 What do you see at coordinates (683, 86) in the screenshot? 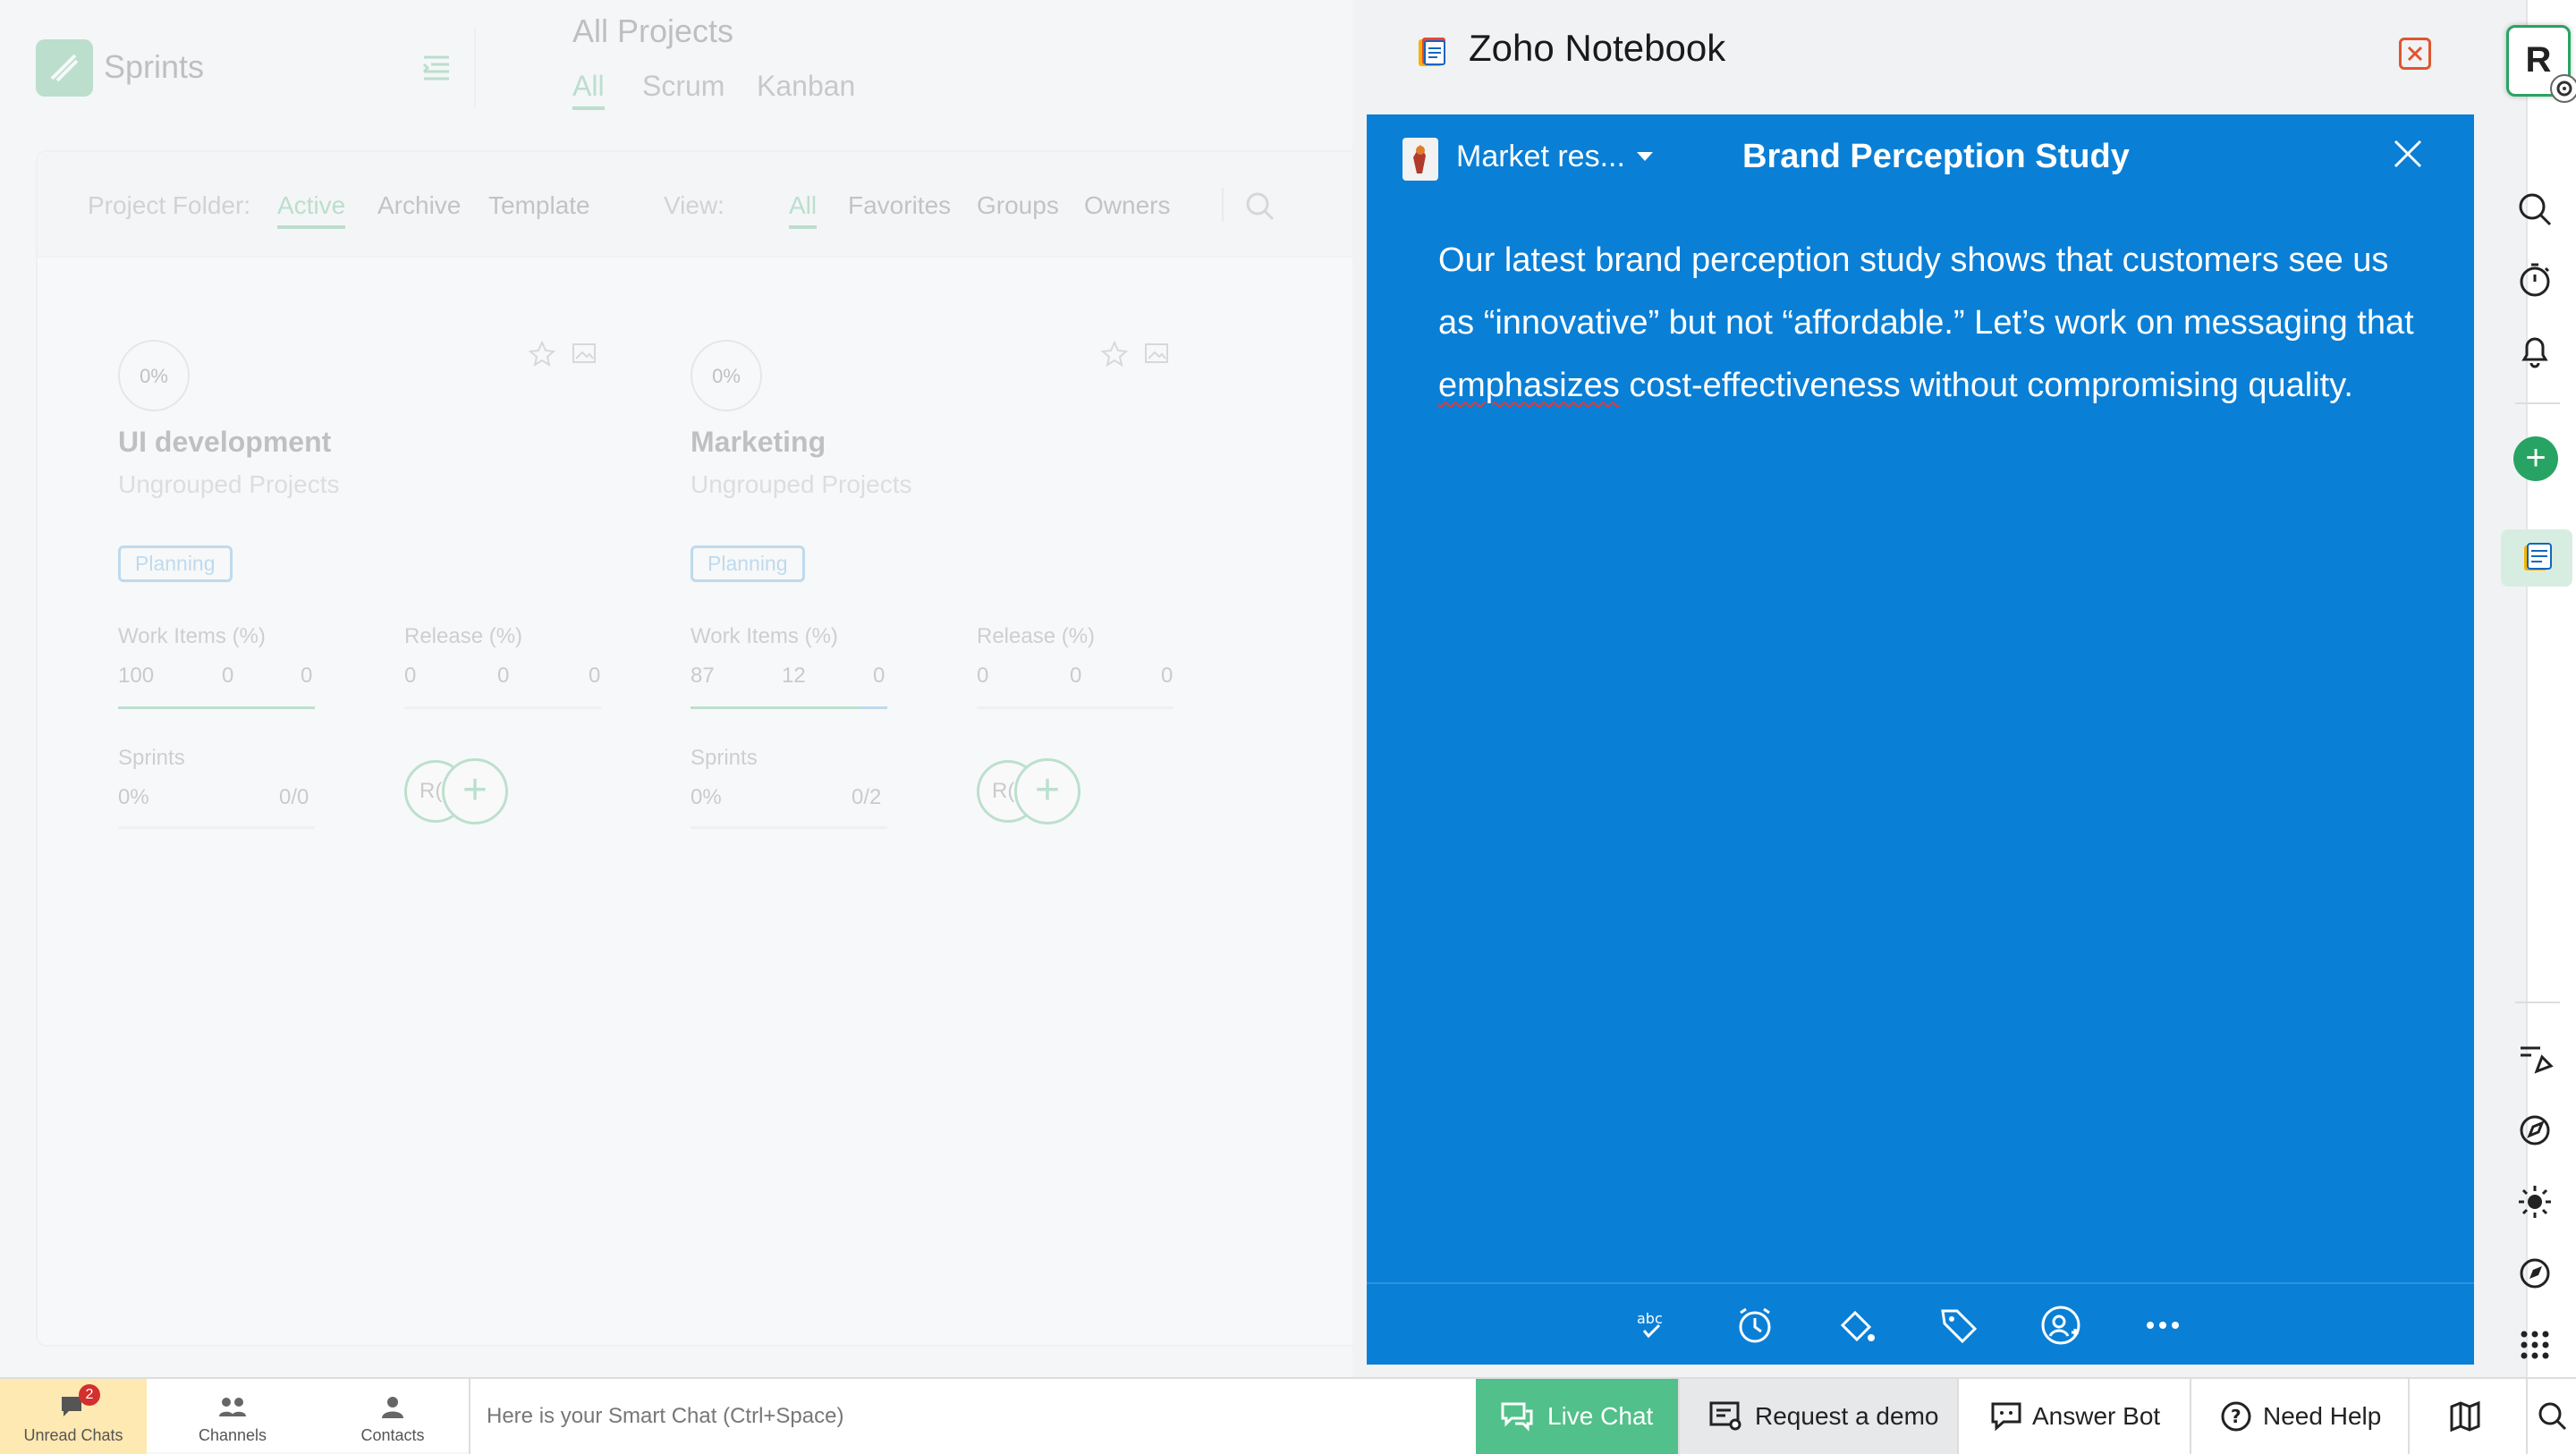
I see `tab-scrum: Scrum` at bounding box center [683, 86].